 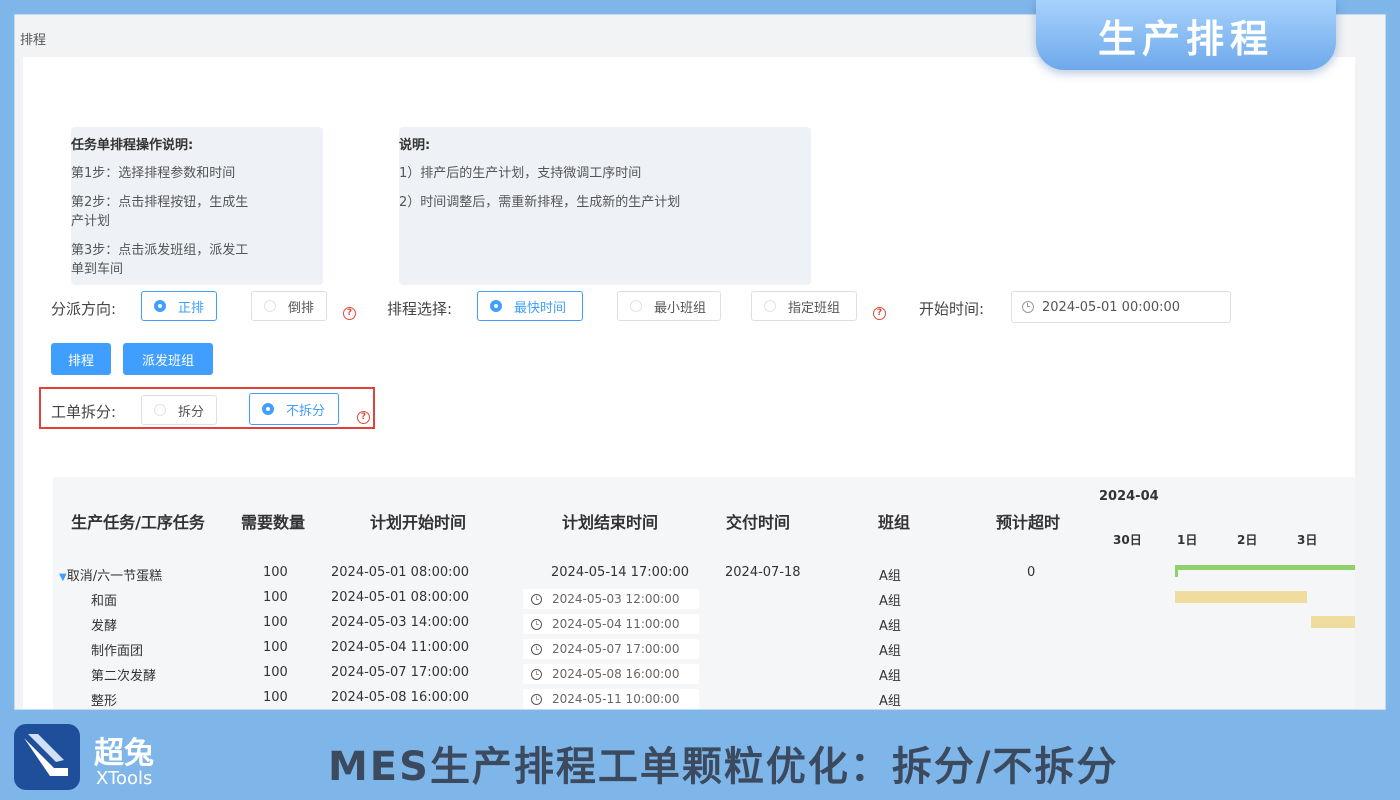 I want to click on end-time-picker: 2024-05-07 17:00:00, so click(x=611, y=649).